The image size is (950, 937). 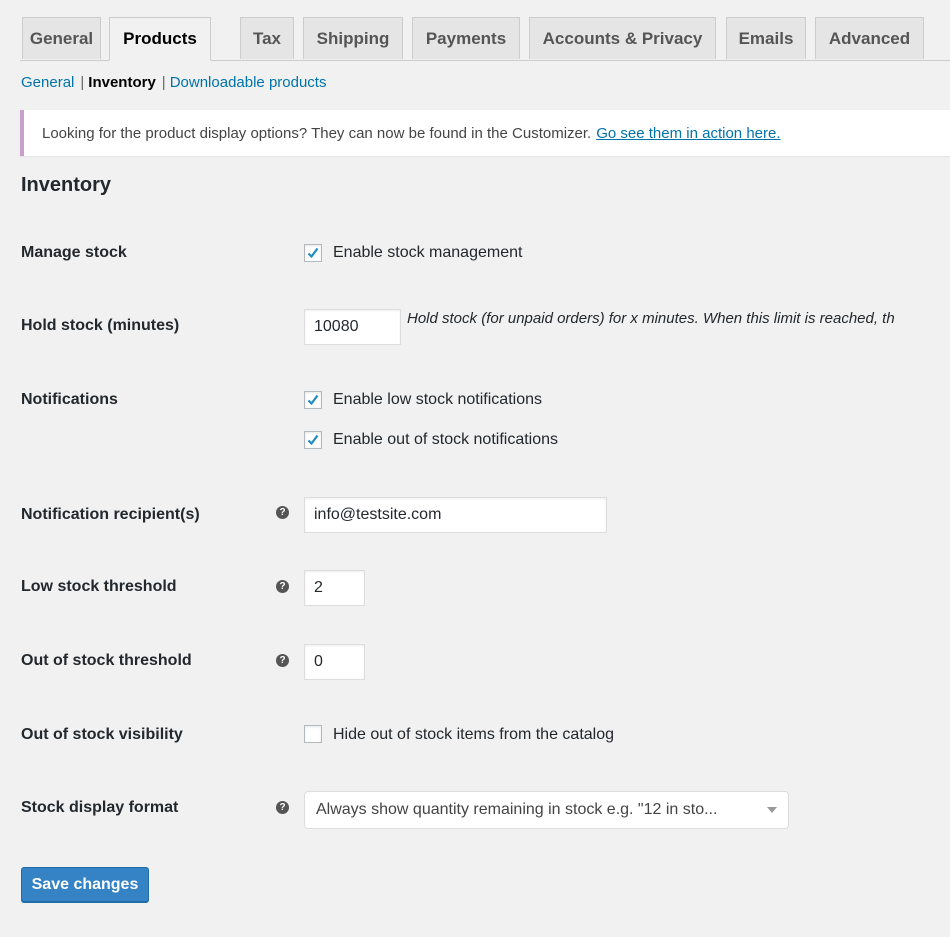 I want to click on out-of-stock-visibility-label: Out of stock visibility, so click(x=102, y=734).